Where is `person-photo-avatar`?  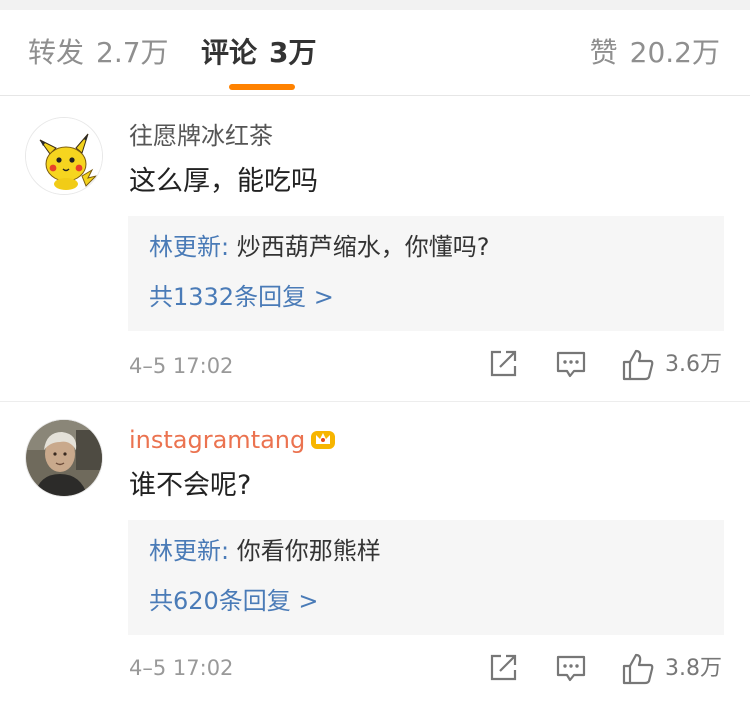
person-photo-avatar is located at coordinates (64, 458).